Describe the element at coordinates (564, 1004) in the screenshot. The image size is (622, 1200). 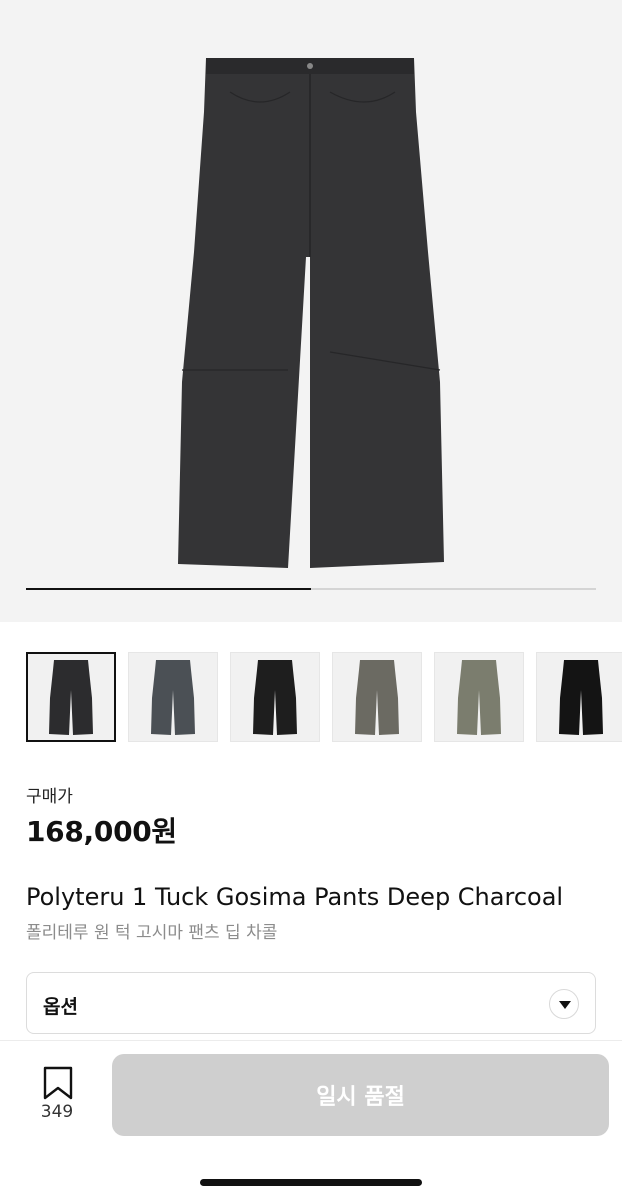
I see `chevron-down-icon` at that location.